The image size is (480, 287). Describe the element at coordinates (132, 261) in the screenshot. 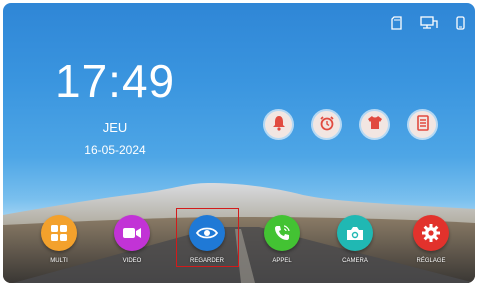

I see `app-label: VIDEO` at that location.